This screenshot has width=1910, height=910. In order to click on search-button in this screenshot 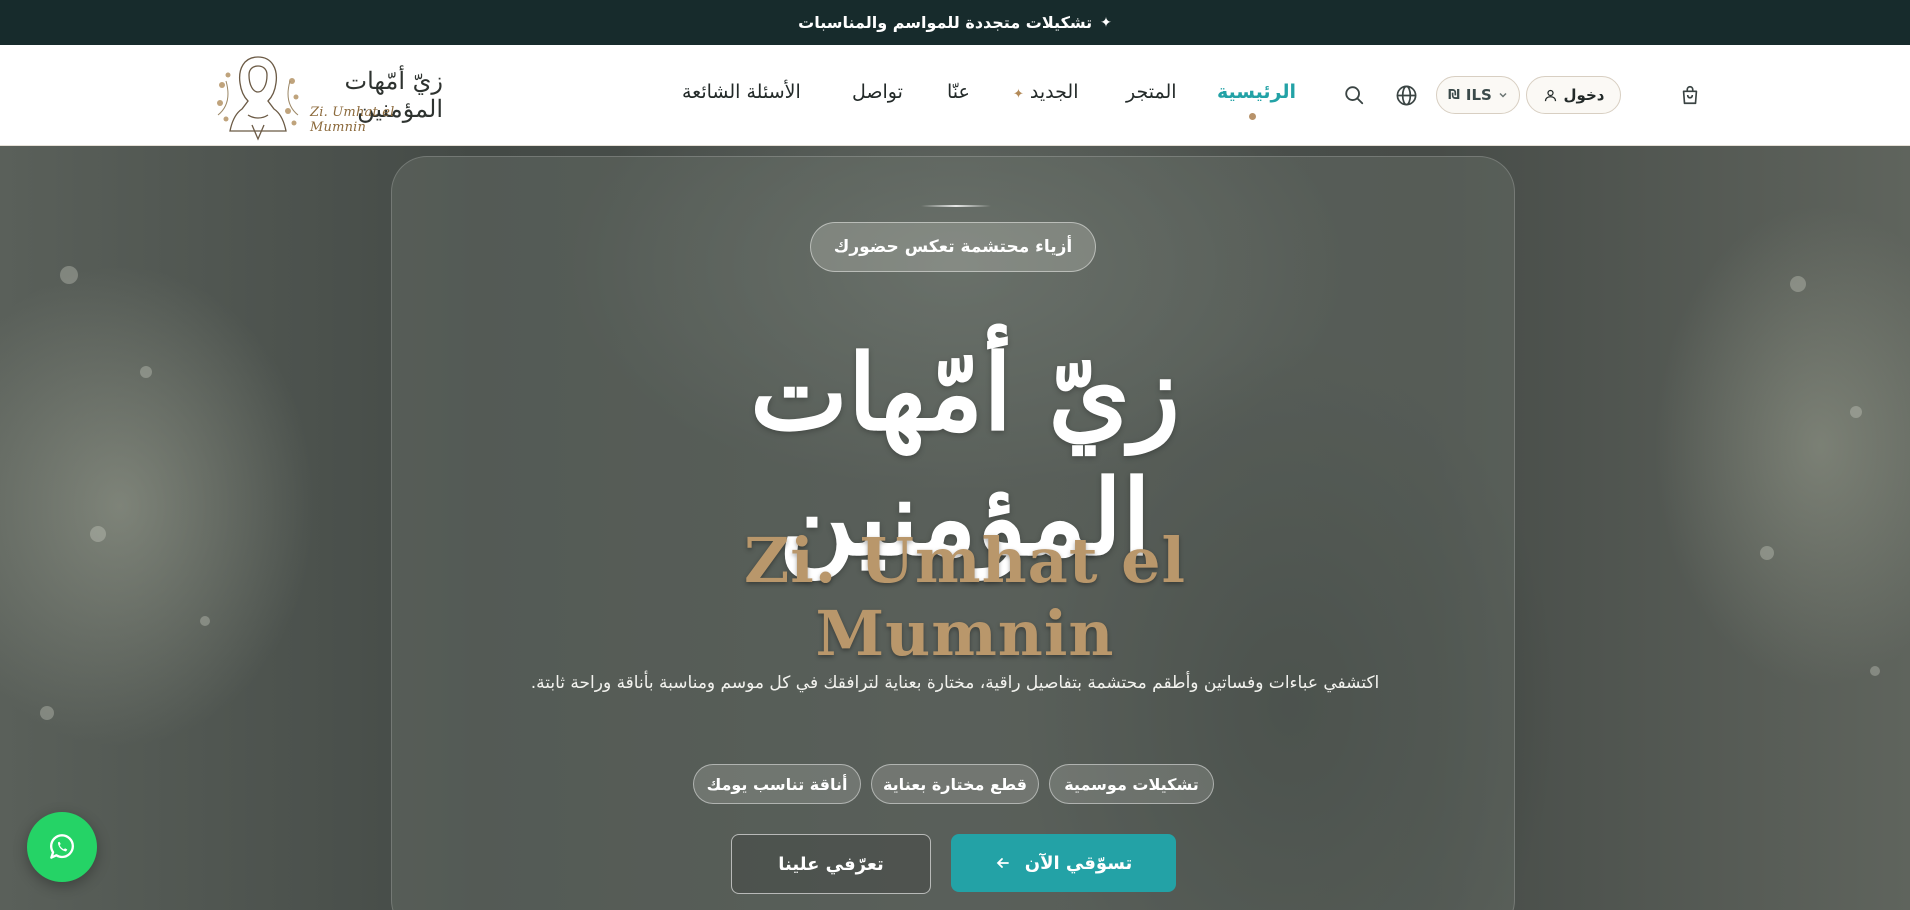, I will do `click(1354, 95)`.